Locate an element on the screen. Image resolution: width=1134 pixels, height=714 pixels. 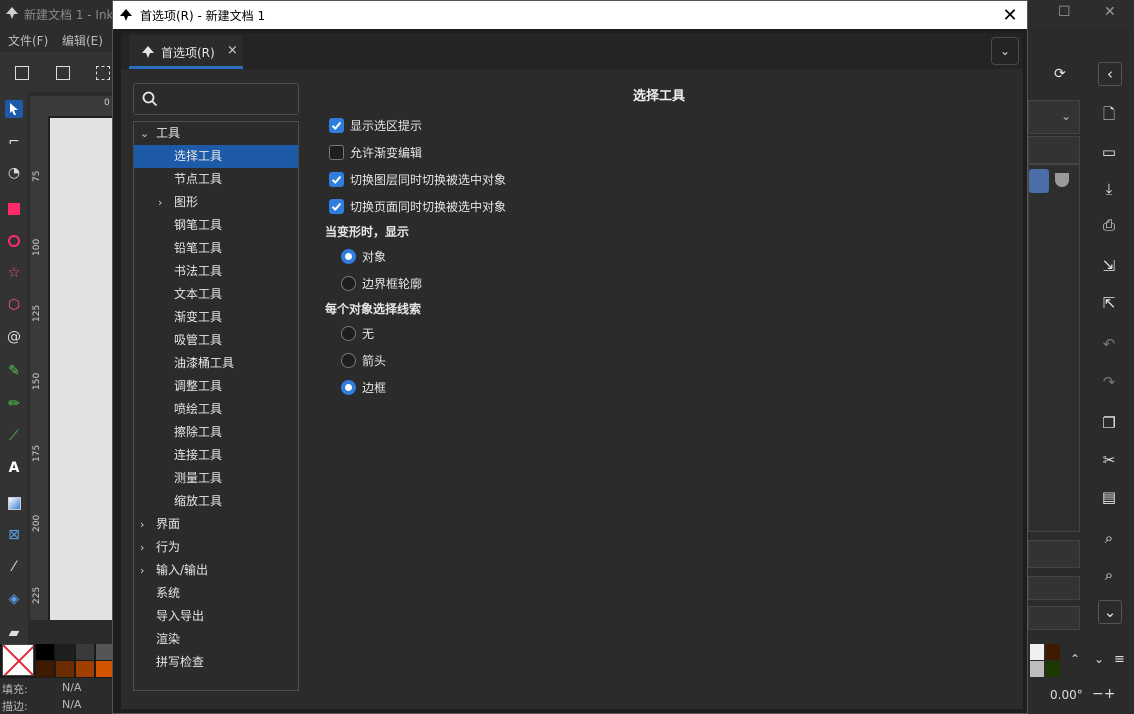
tree-item: 导入导出 is located at coordinates (216, 616).